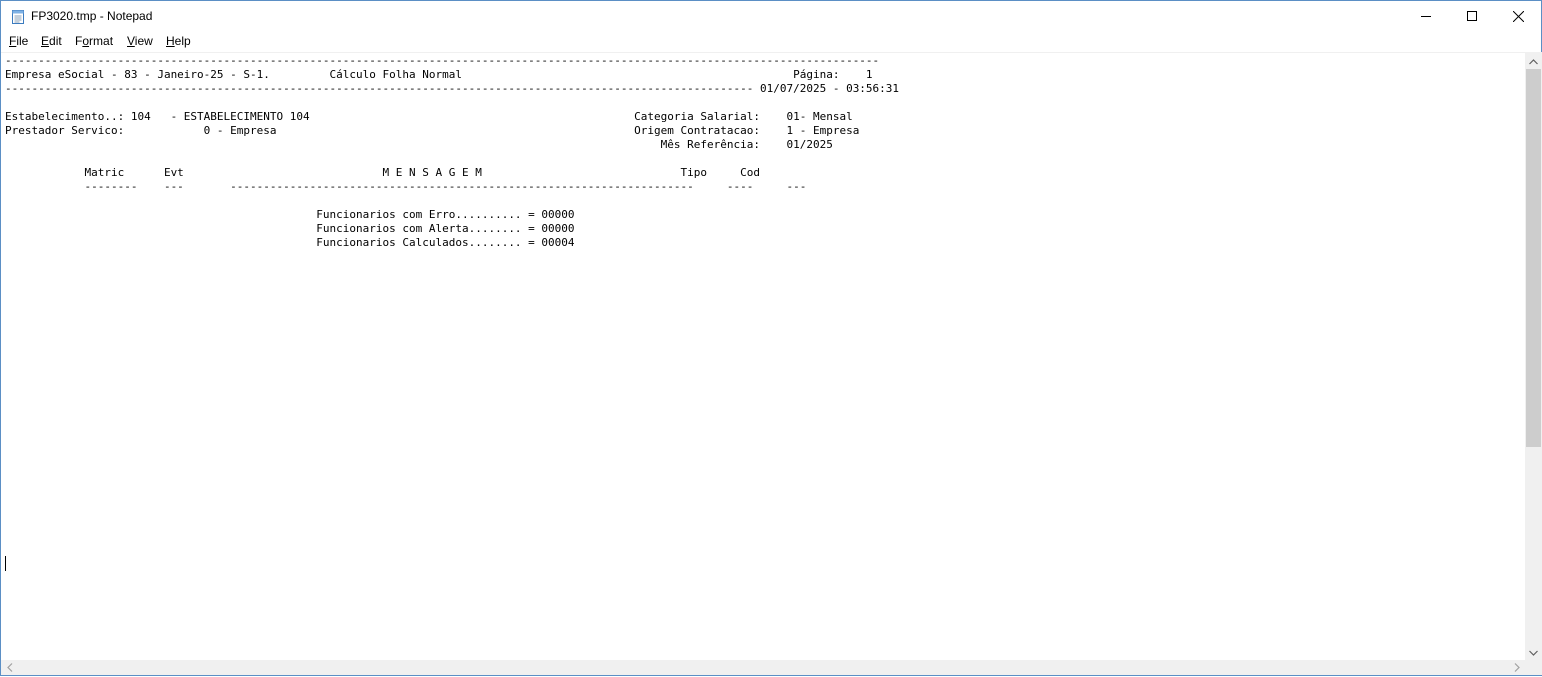  I want to click on menu-help: Help, so click(178, 41).